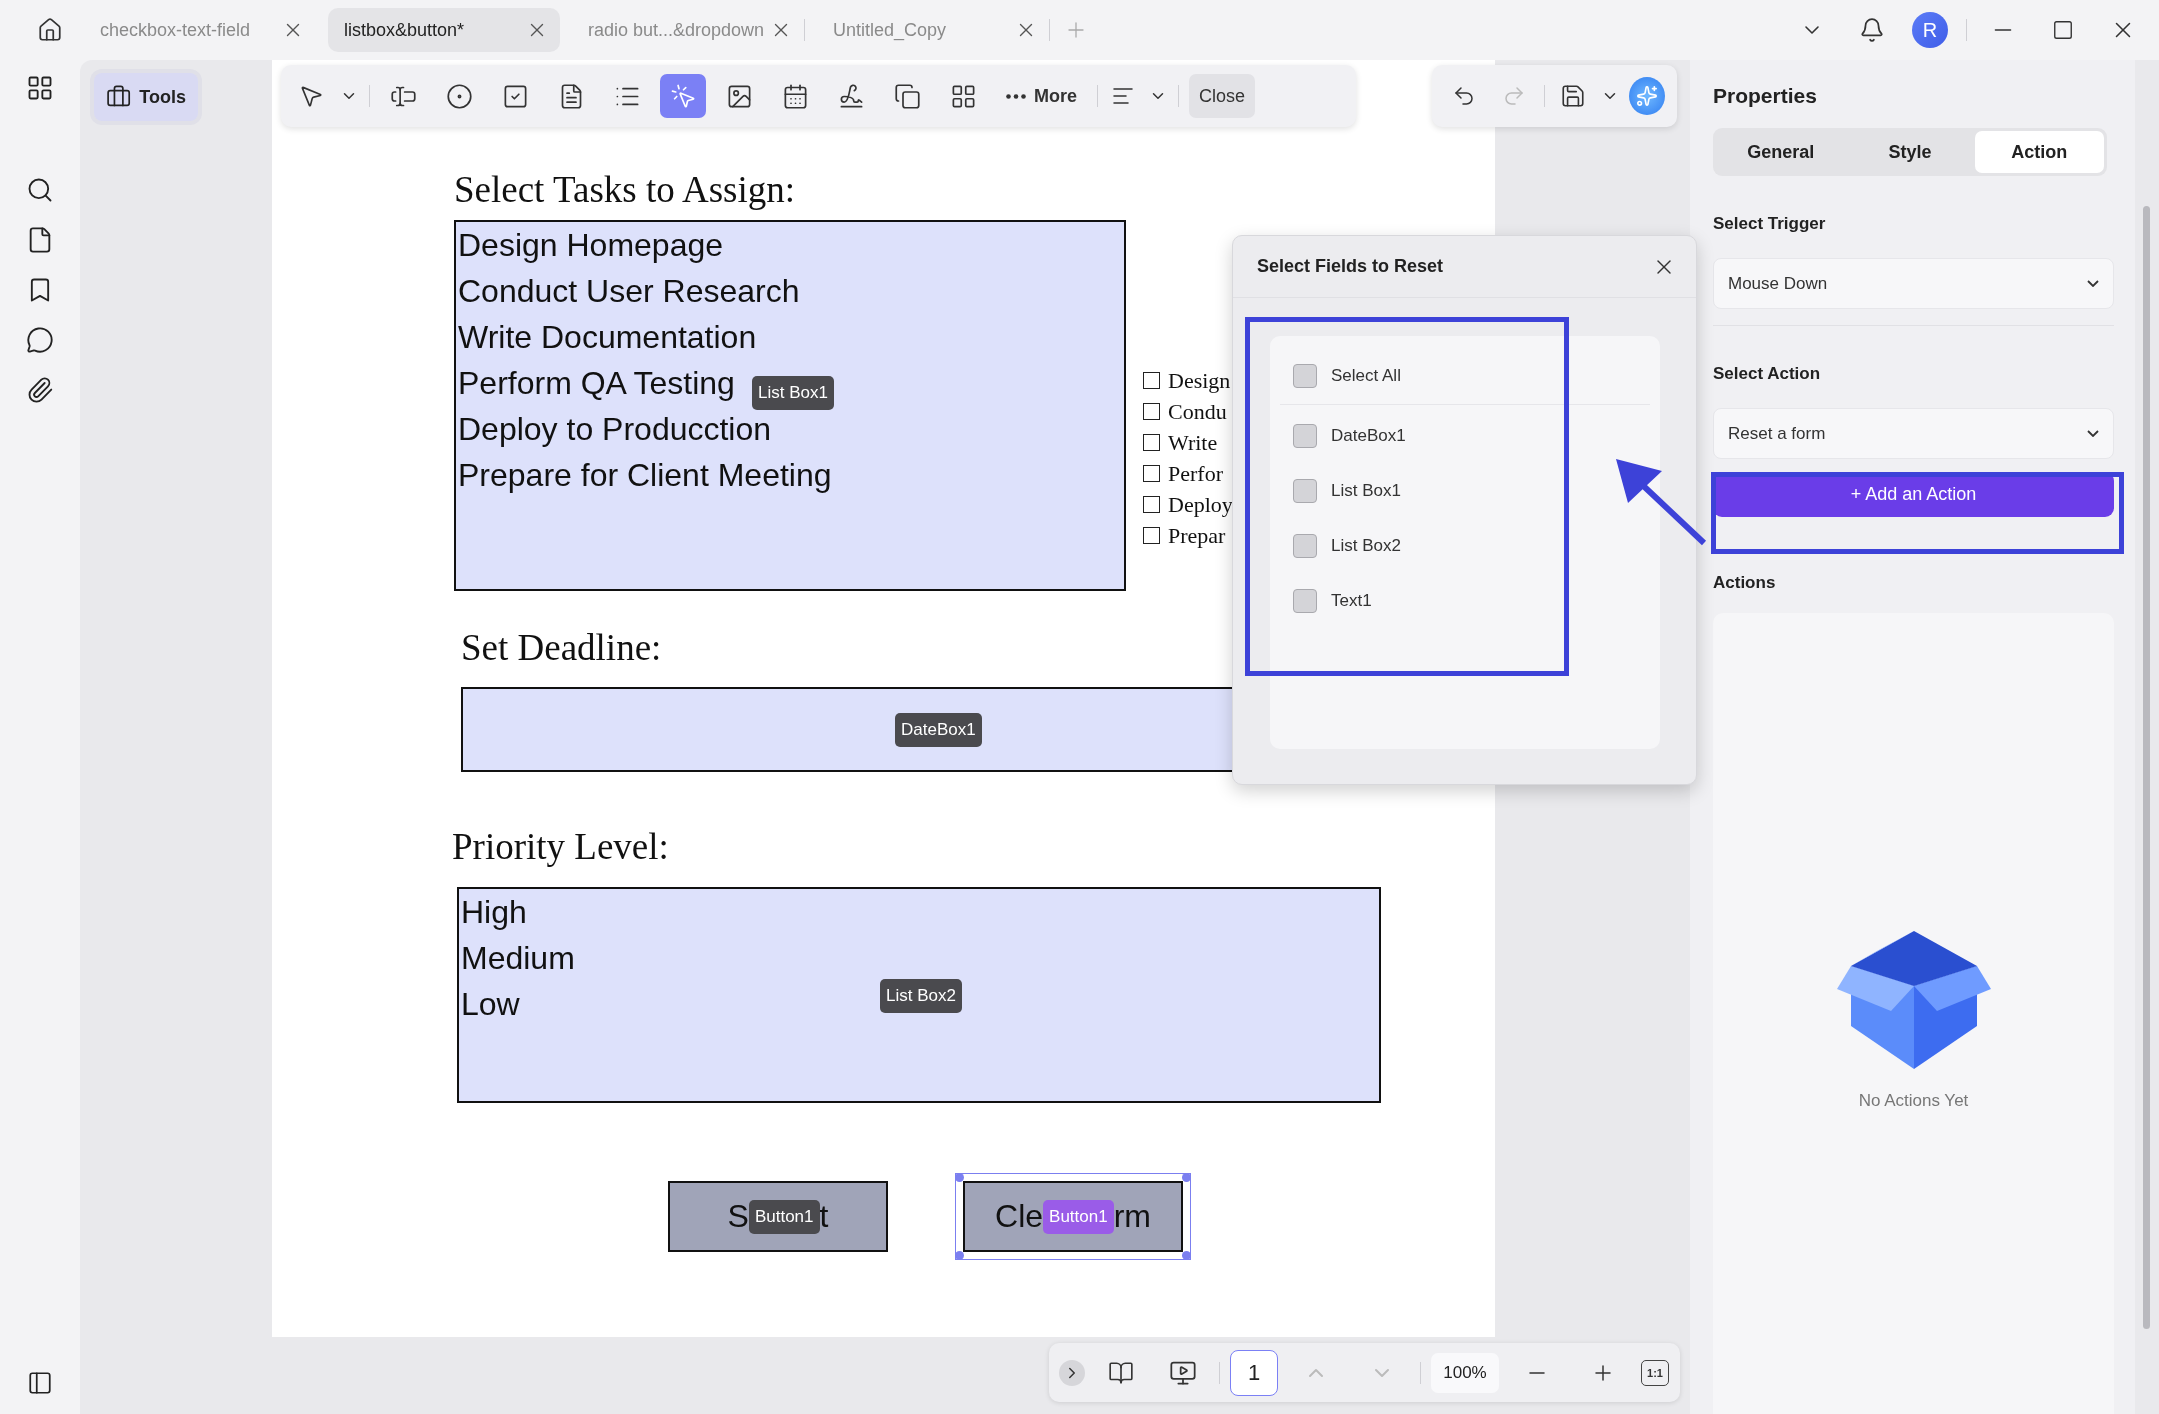  Describe the element at coordinates (591, 245) in the screenshot. I see `list-option: Design Homepage` at that location.